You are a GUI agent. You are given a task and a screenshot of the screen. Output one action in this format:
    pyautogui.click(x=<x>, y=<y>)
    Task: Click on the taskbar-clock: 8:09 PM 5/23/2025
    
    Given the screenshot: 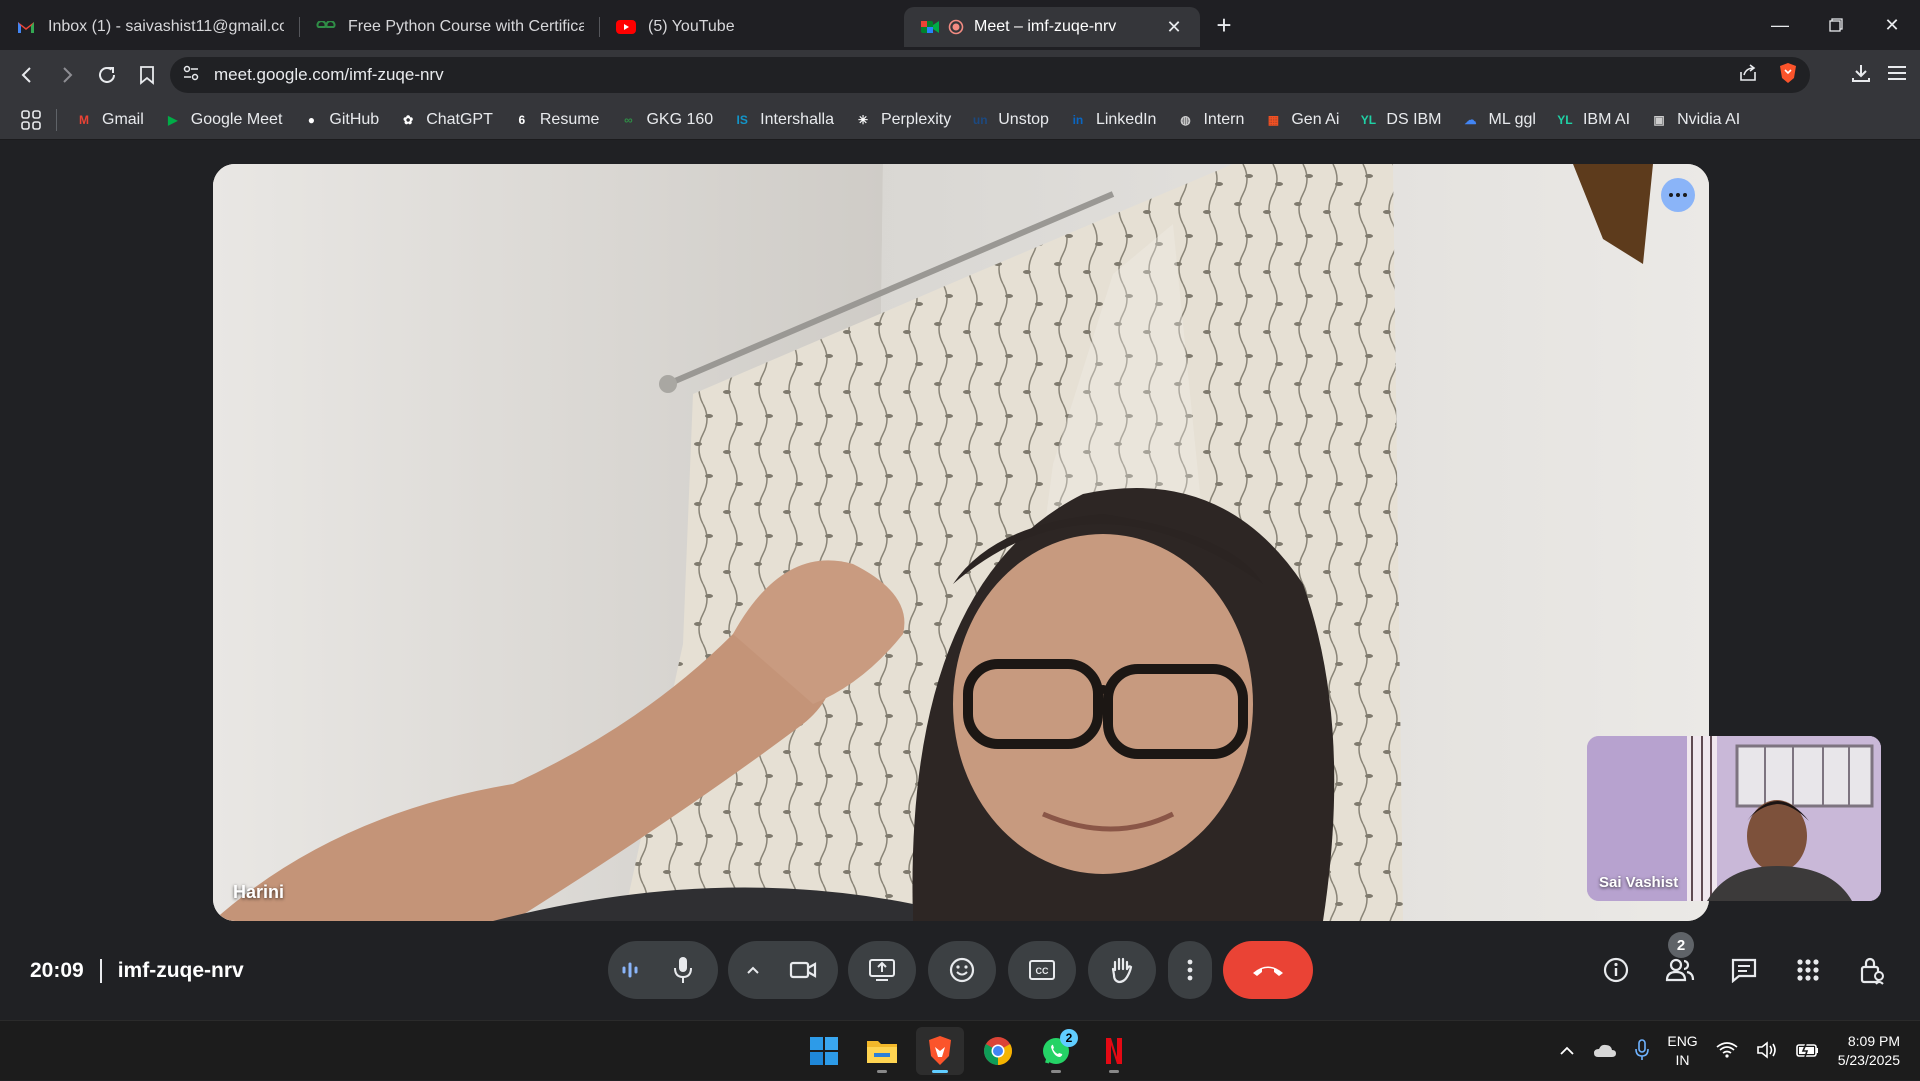 What is the action you would take?
    pyautogui.click(x=1869, y=1051)
    